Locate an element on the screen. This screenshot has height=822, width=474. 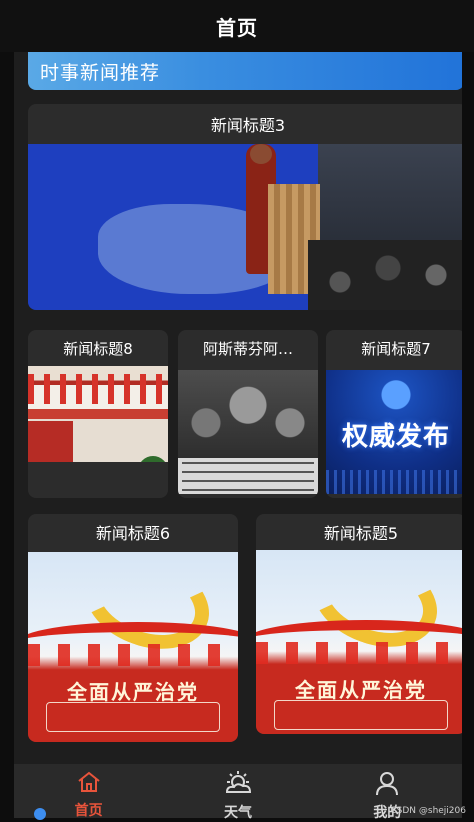
news-card-title: 新闻标题5 is located at coordinates (361, 533).